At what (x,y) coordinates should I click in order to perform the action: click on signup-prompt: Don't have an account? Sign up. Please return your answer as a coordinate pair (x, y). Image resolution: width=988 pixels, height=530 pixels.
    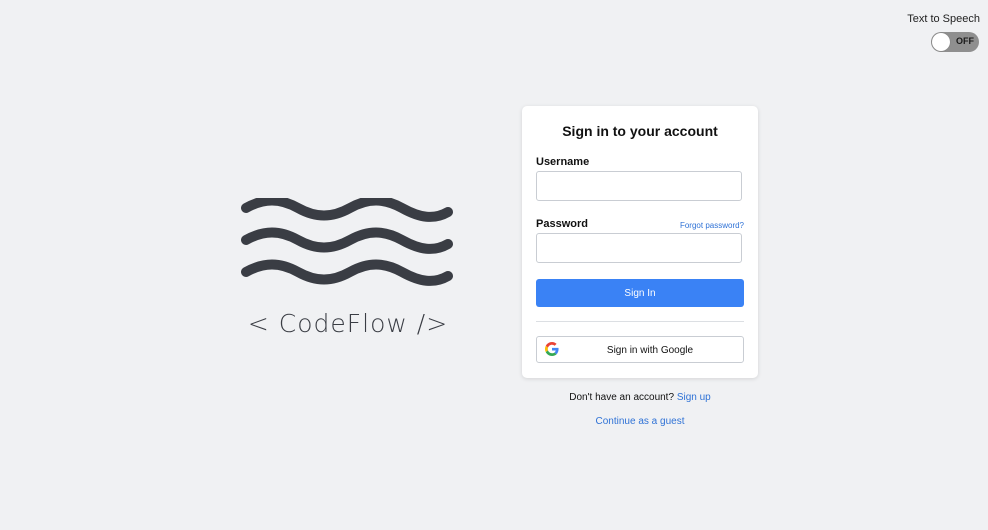
    Looking at the image, I should click on (640, 397).